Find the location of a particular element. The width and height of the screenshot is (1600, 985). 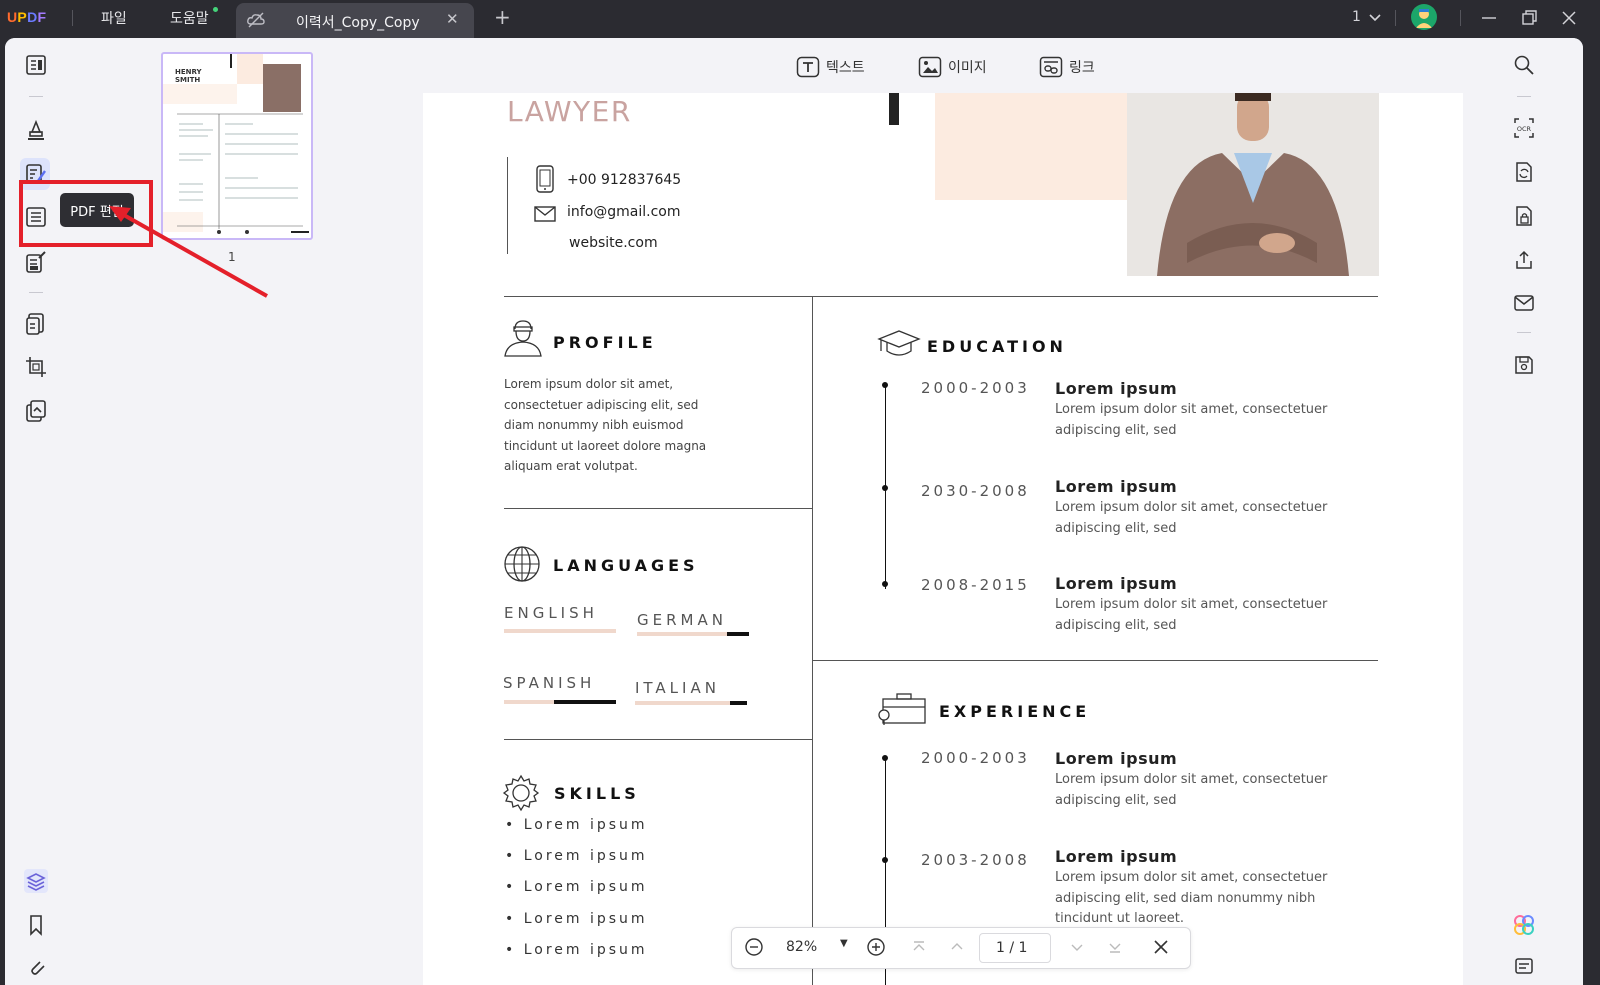

save-icon is located at coordinates (1524, 365).